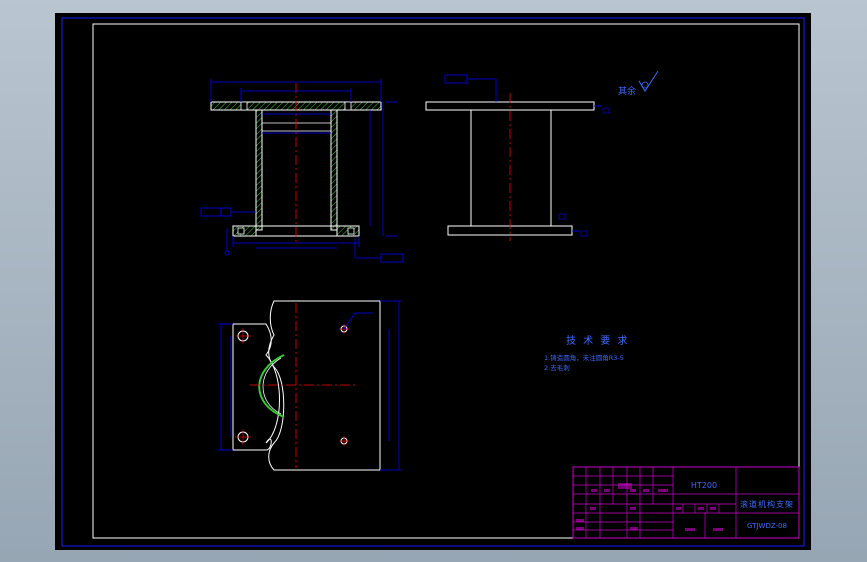  I want to click on side-view, so click(517, 157).